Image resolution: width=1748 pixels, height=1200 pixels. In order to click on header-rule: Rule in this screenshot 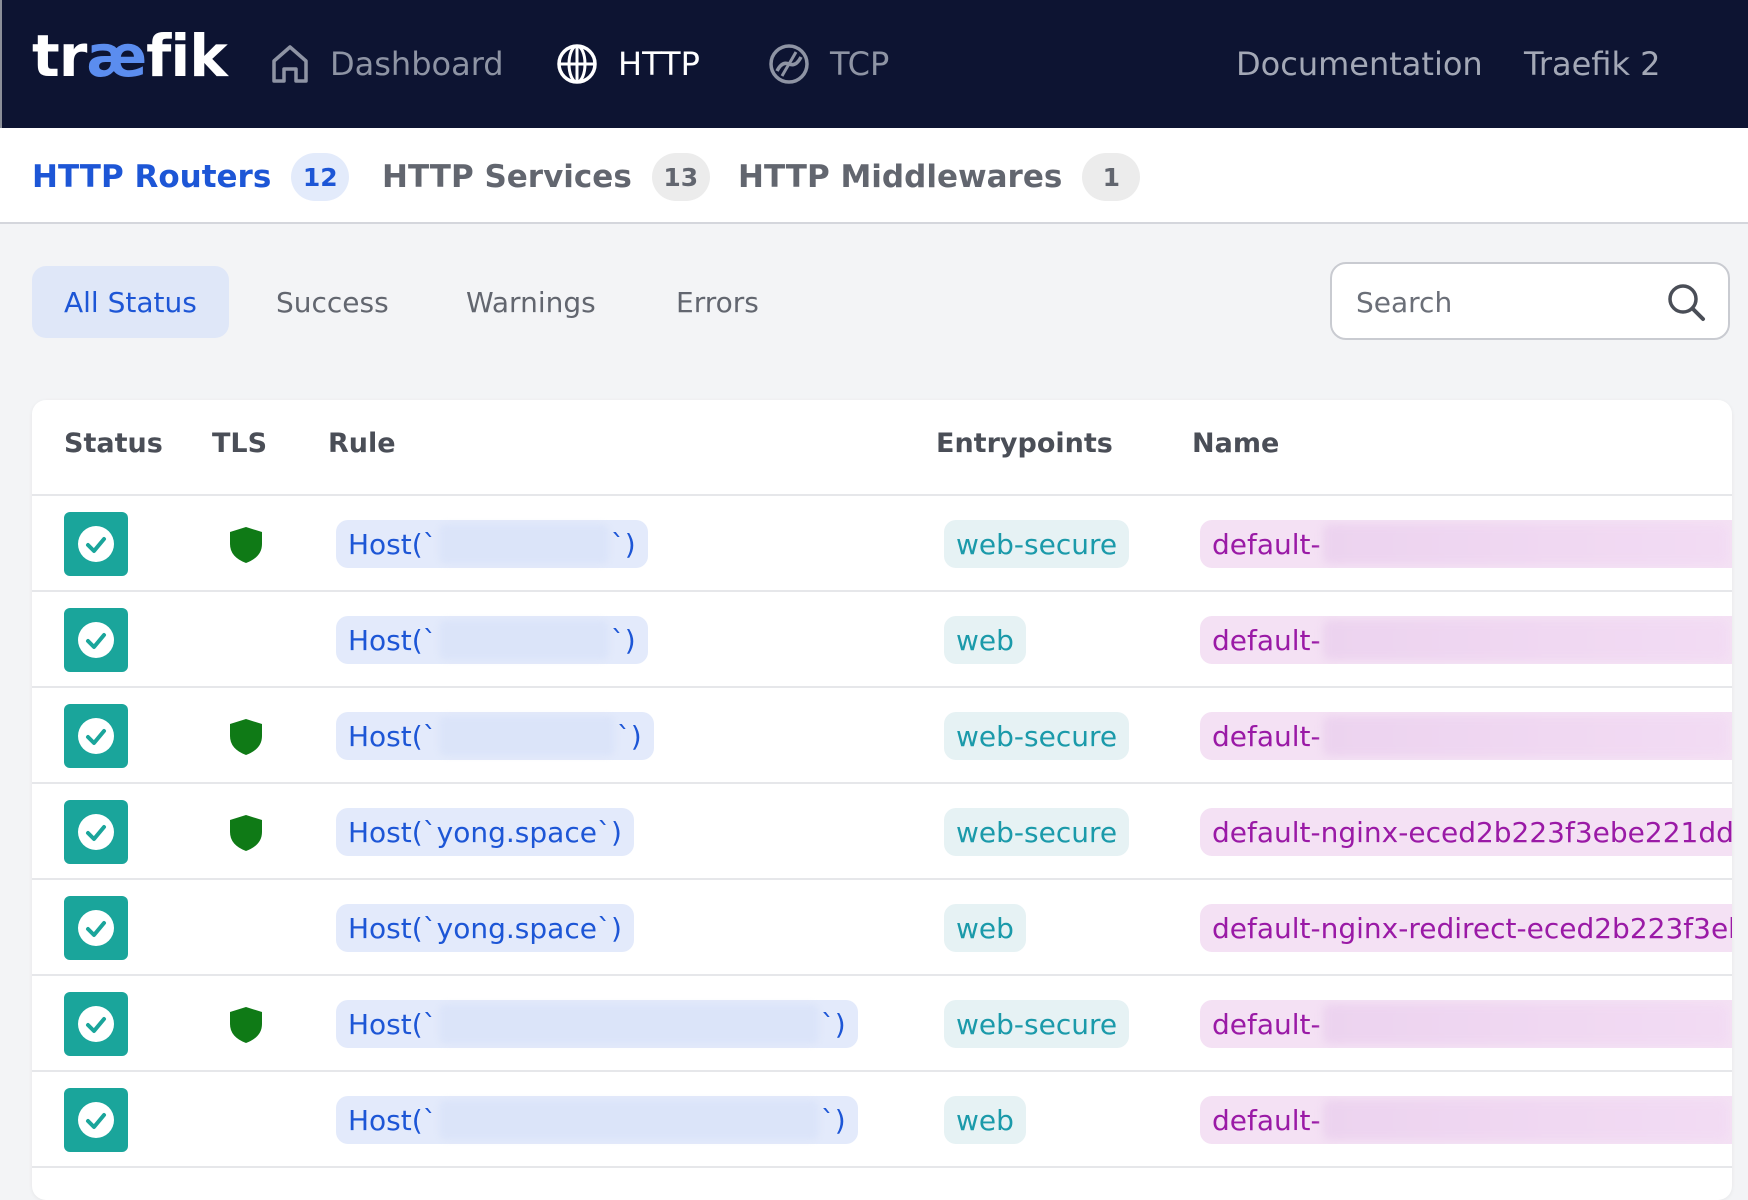, I will do `click(362, 443)`.